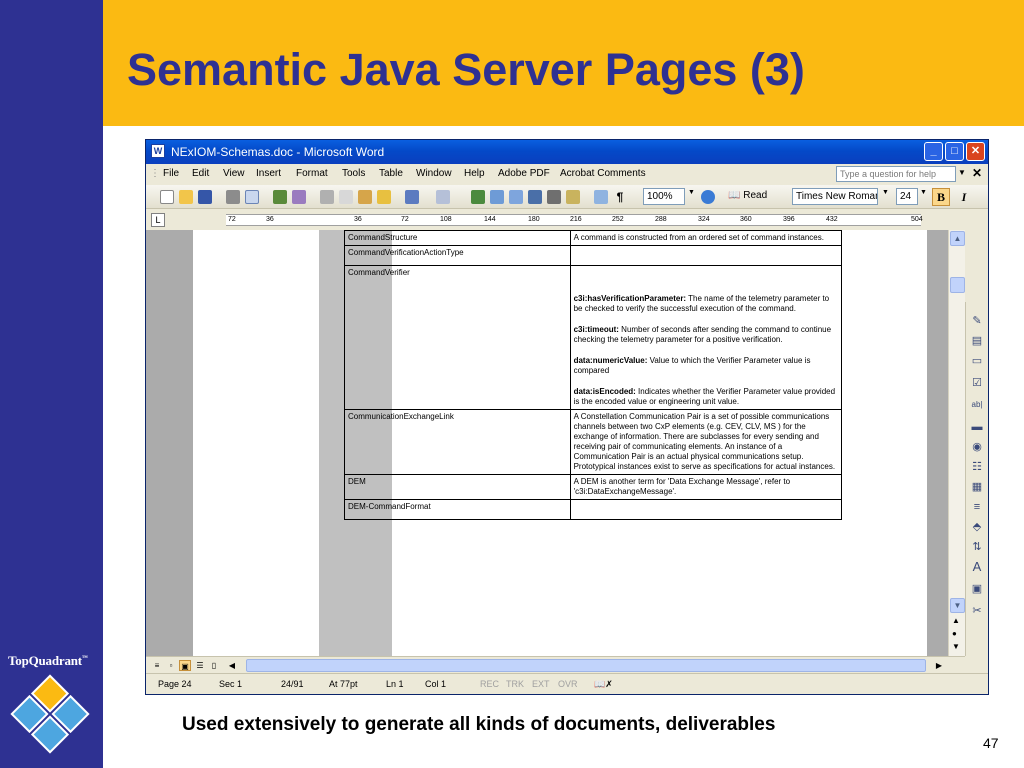 Image resolution: width=1024 pixels, height=768 pixels. What do you see at coordinates (457, 487) in the screenshot?
I see `term-cell: DEM` at bounding box center [457, 487].